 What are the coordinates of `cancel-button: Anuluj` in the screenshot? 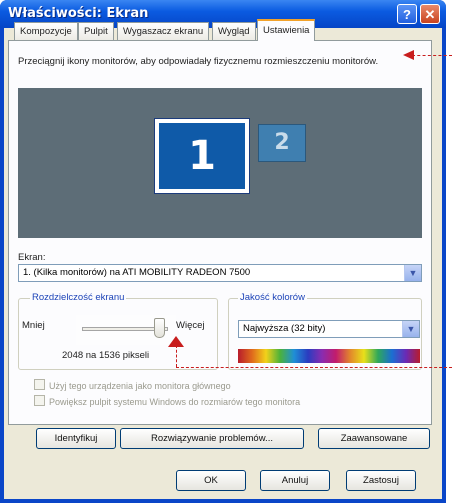 It's located at (295, 480).